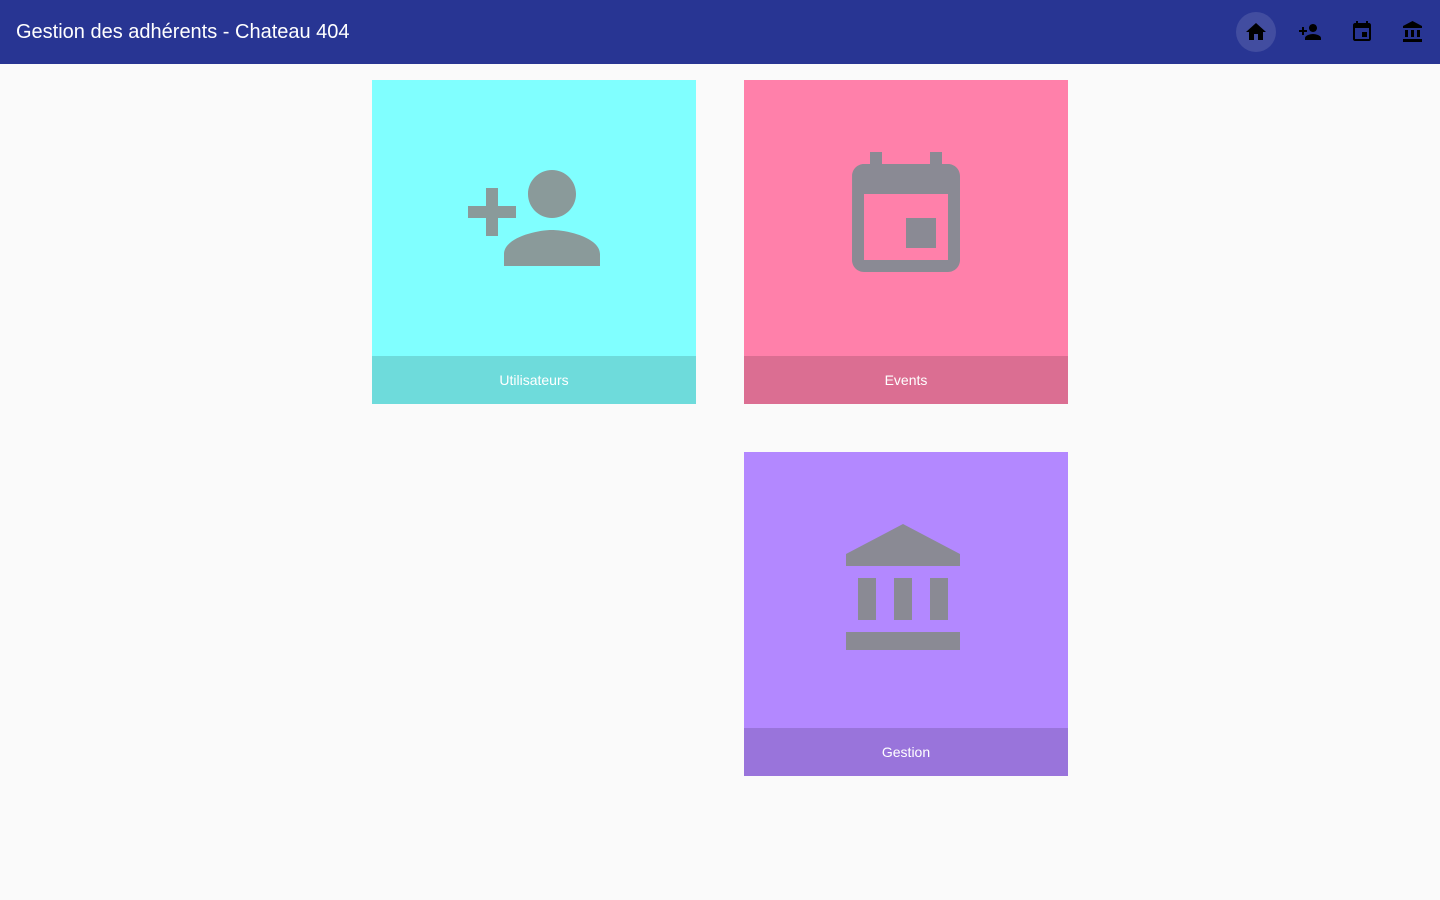 The width and height of the screenshot is (1440, 900). I want to click on tile-gestion: Gestion, so click(906, 614).